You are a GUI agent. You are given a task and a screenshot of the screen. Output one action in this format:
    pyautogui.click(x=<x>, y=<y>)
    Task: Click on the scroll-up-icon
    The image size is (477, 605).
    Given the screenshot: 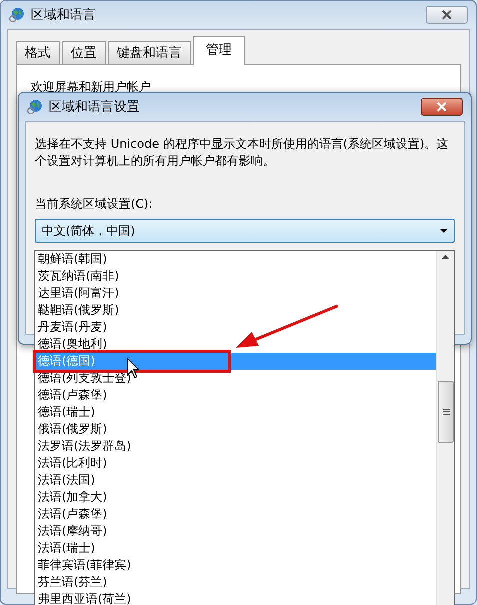 What is the action you would take?
    pyautogui.click(x=445, y=257)
    